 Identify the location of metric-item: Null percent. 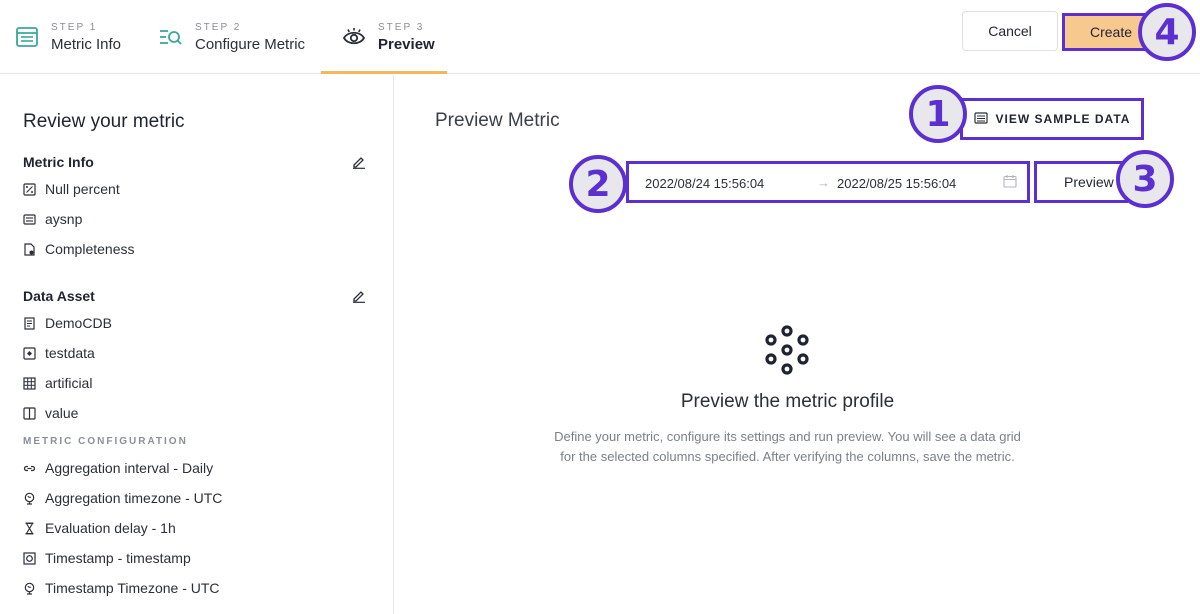
(71, 189).